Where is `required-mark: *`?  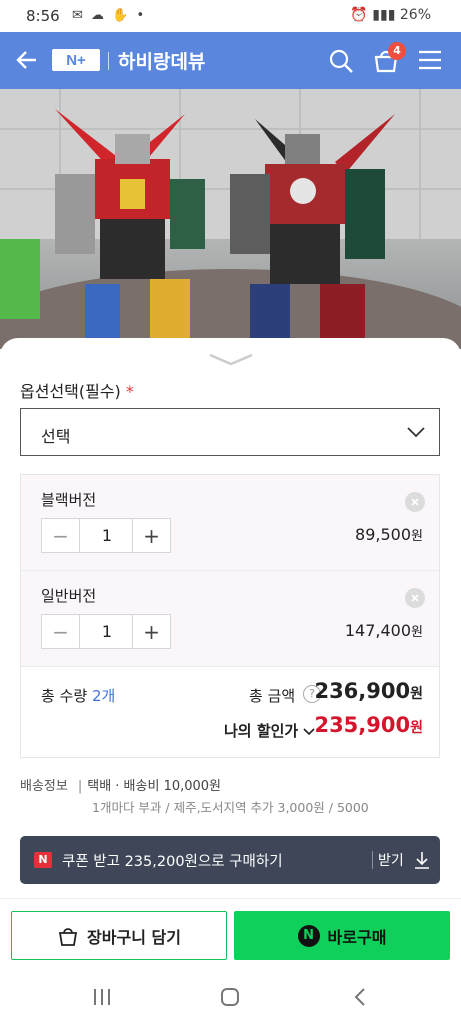 required-mark: * is located at coordinates (129, 391).